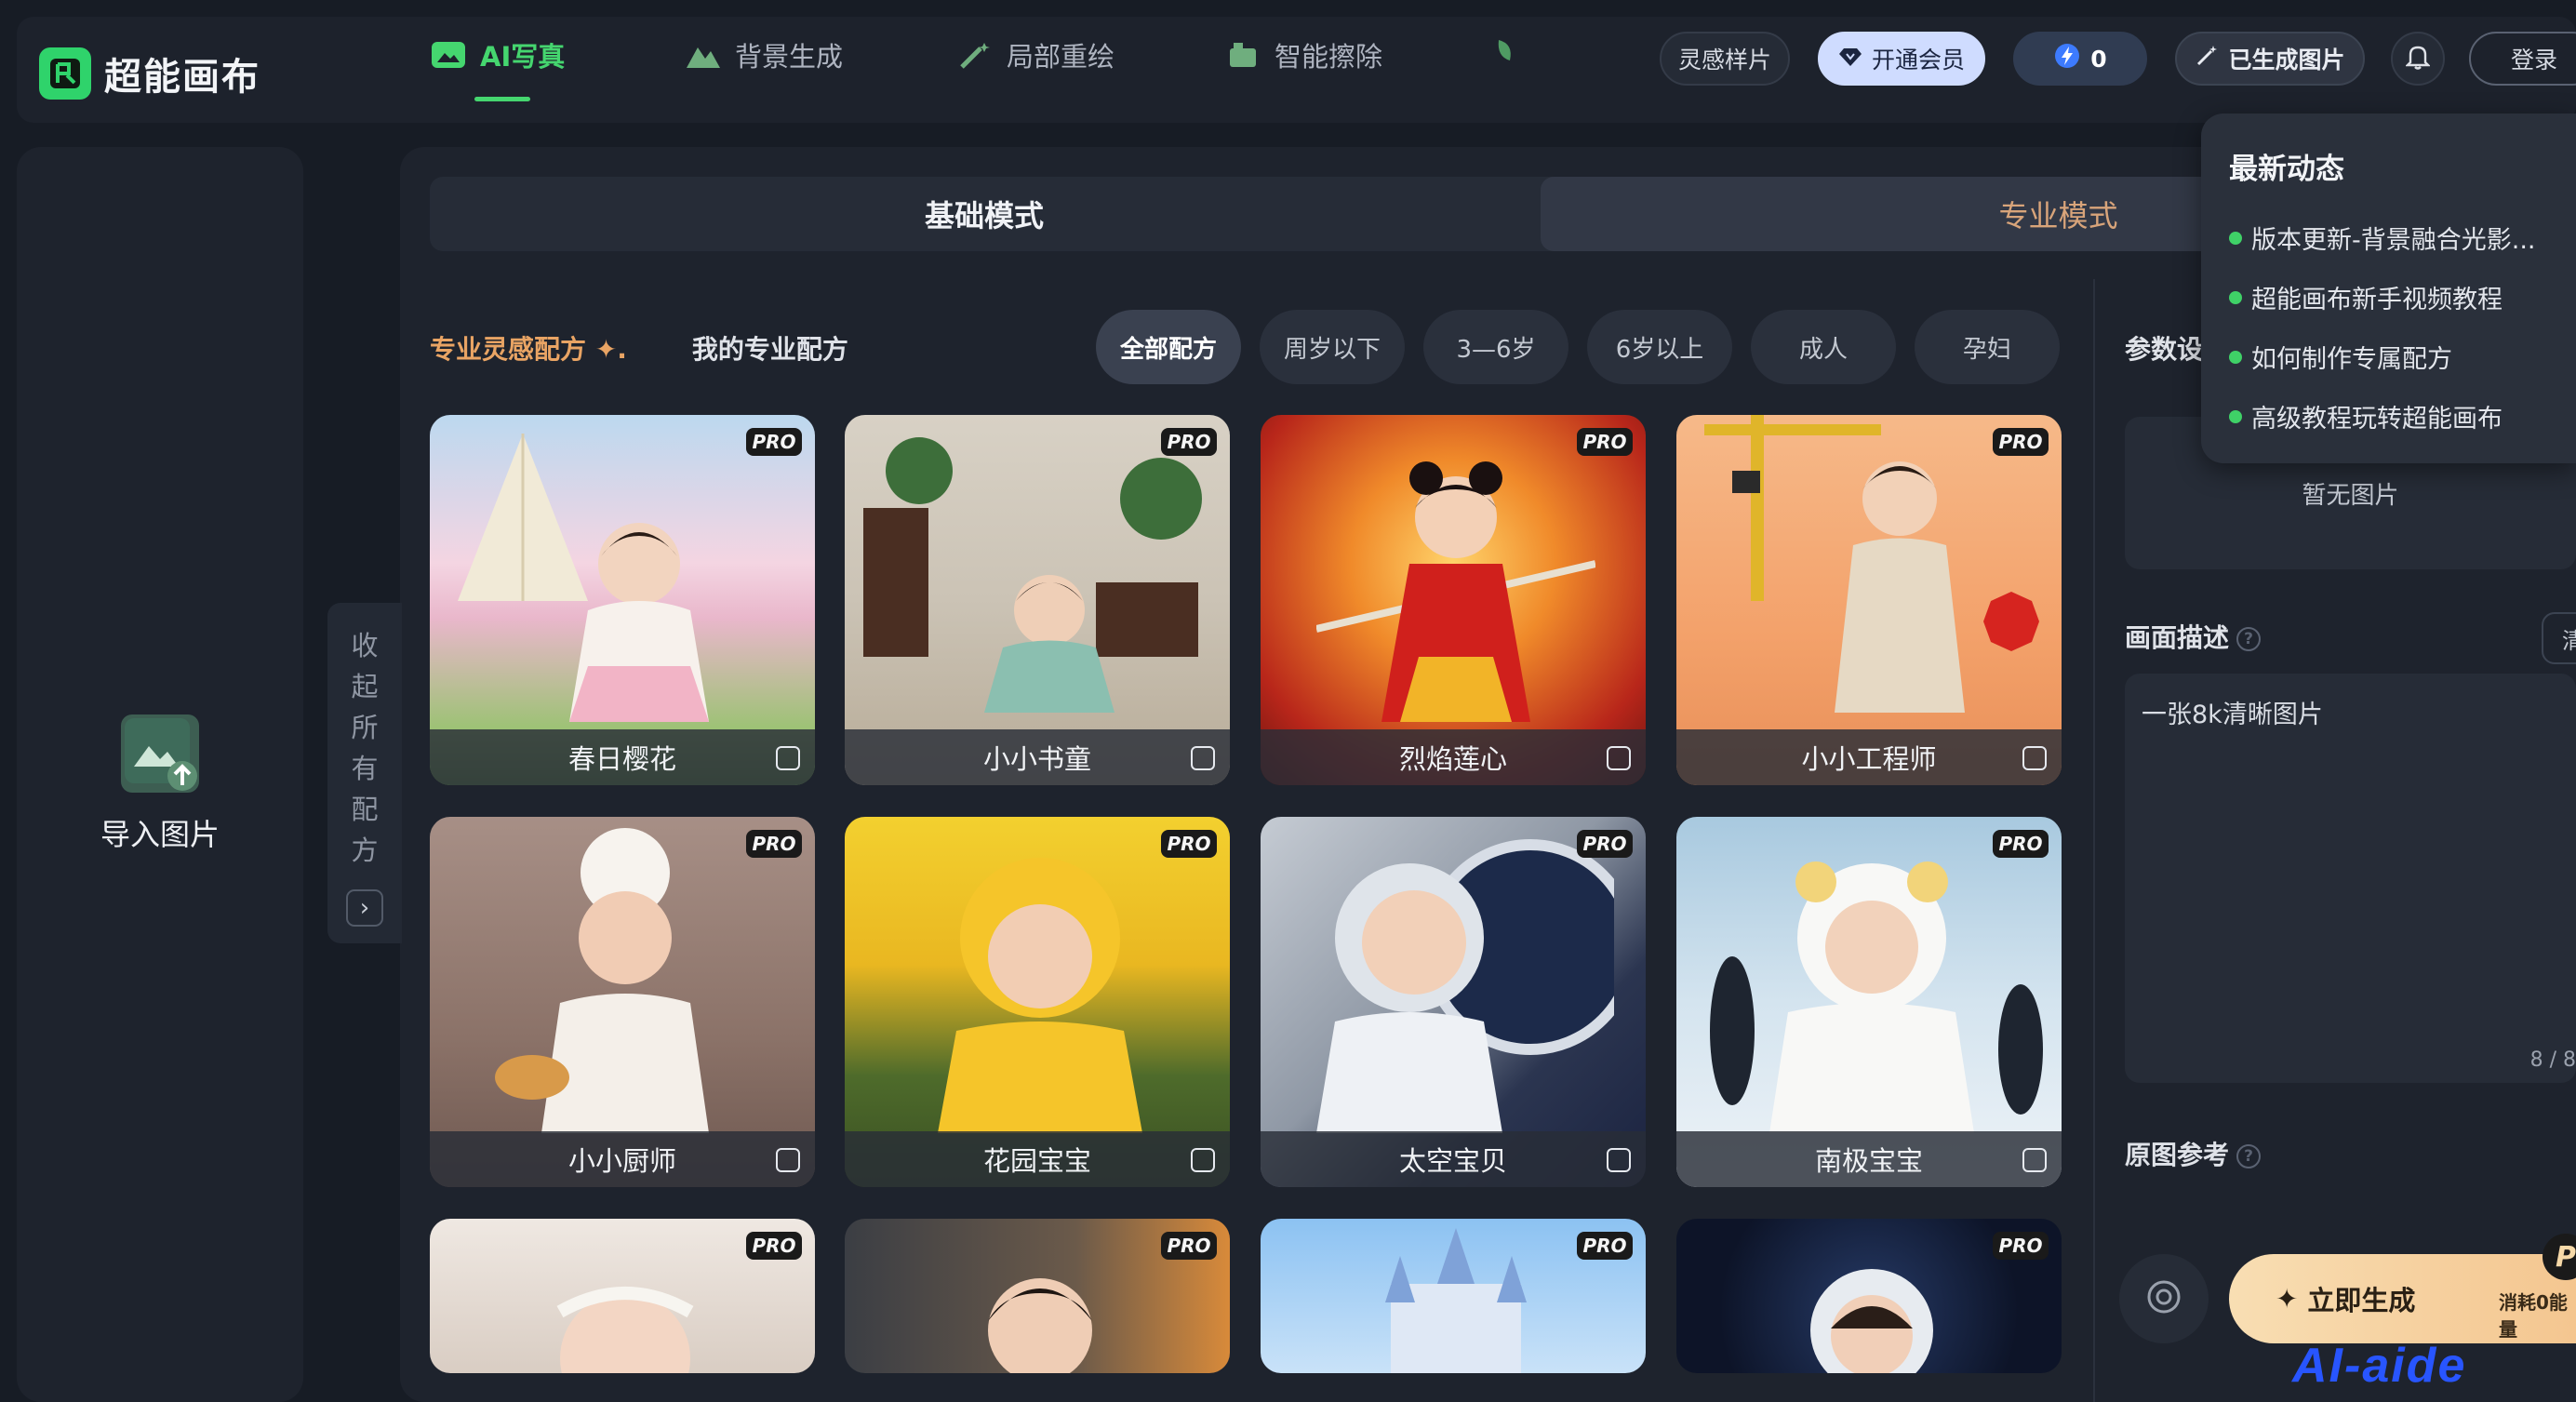  I want to click on import-image-button: 导入图片, so click(160, 784).